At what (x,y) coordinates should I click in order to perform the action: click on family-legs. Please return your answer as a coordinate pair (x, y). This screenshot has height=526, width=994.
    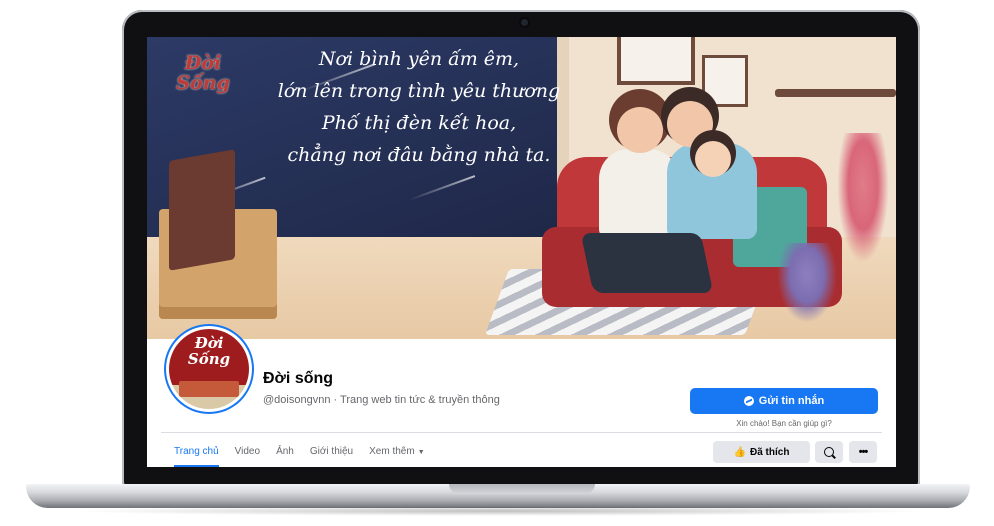
    Looking at the image, I should click on (647, 263).